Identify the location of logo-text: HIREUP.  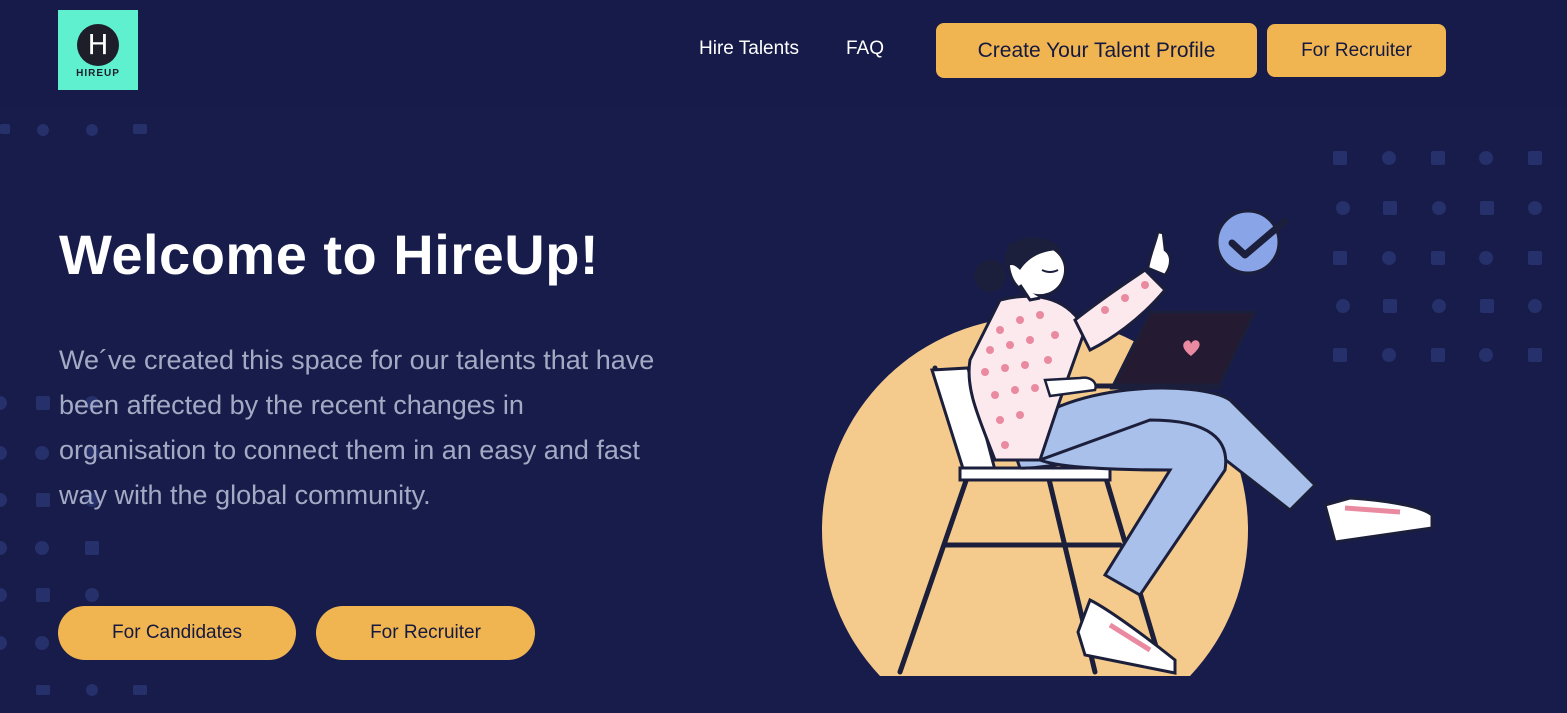
(98, 73).